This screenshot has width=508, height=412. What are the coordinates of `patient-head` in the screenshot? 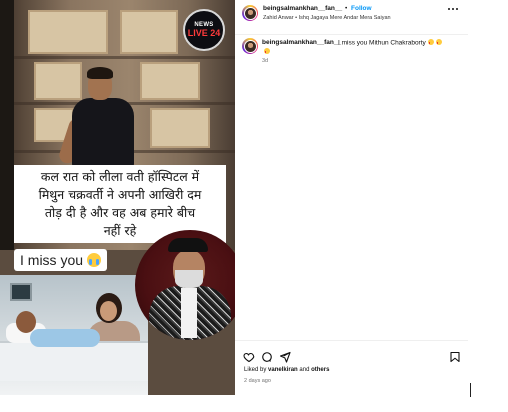 It's located at (26, 322).